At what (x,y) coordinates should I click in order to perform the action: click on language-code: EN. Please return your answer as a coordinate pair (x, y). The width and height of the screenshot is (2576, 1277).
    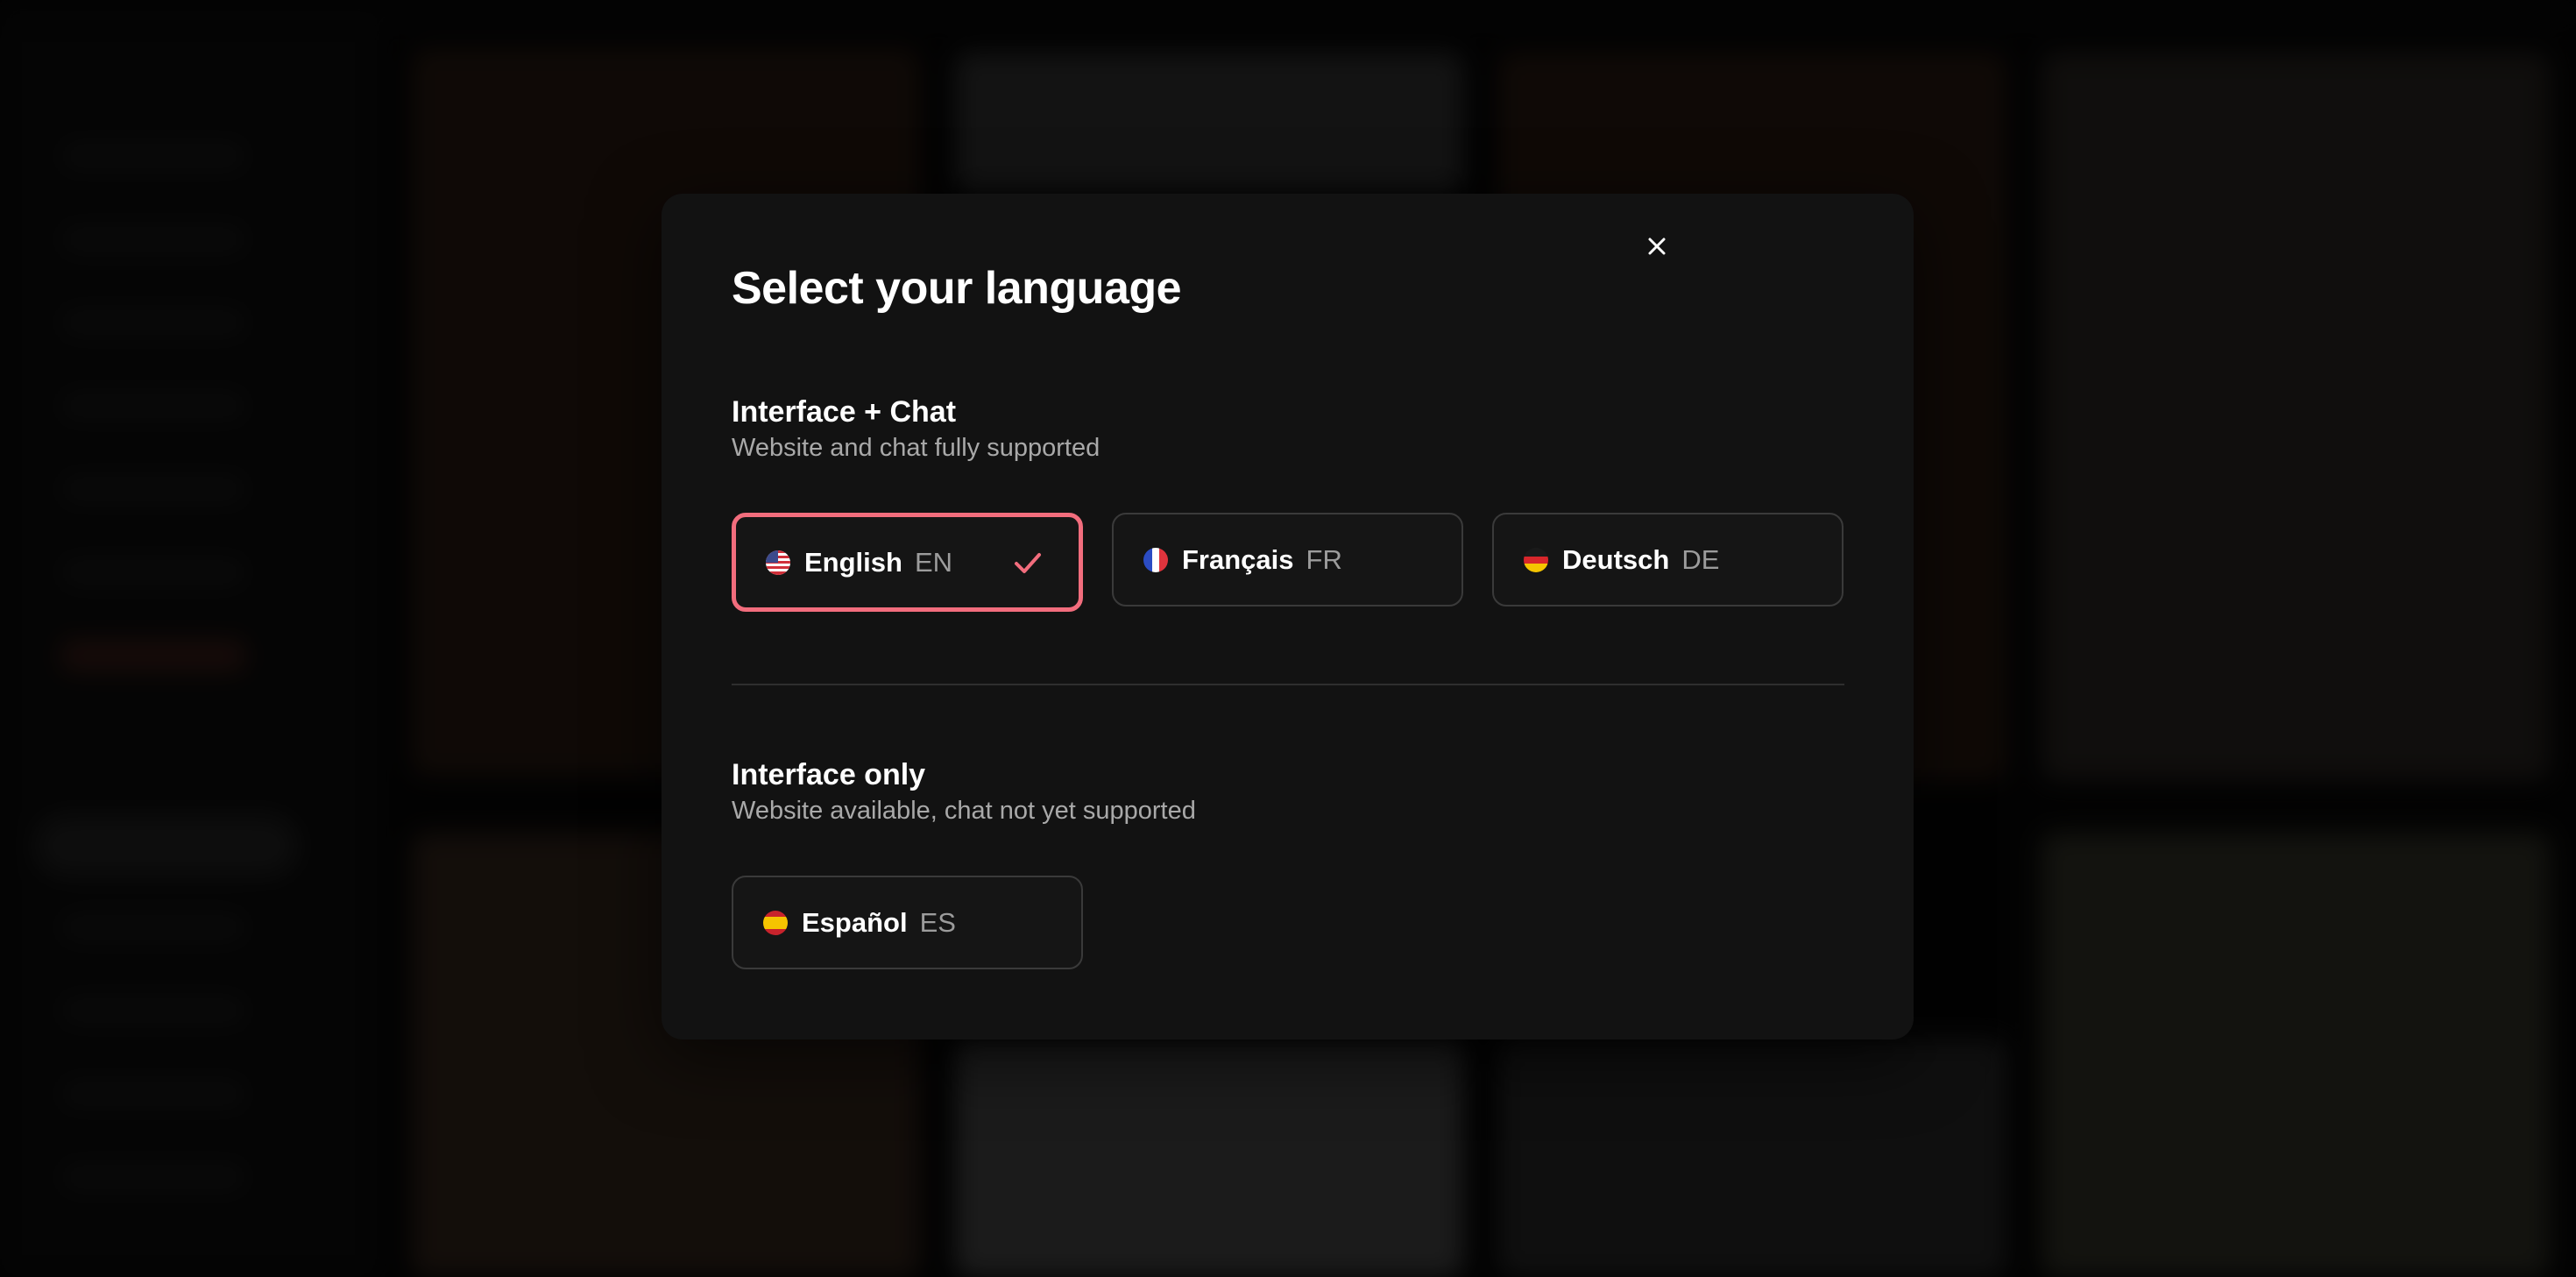
    Looking at the image, I should click on (933, 562).